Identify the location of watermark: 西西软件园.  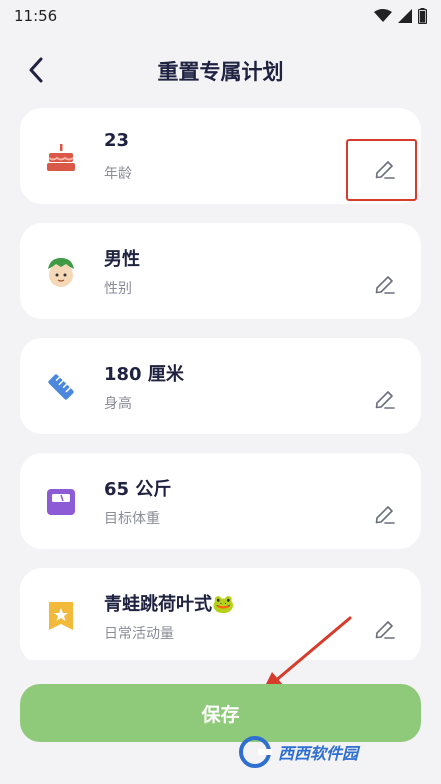
(333, 752).